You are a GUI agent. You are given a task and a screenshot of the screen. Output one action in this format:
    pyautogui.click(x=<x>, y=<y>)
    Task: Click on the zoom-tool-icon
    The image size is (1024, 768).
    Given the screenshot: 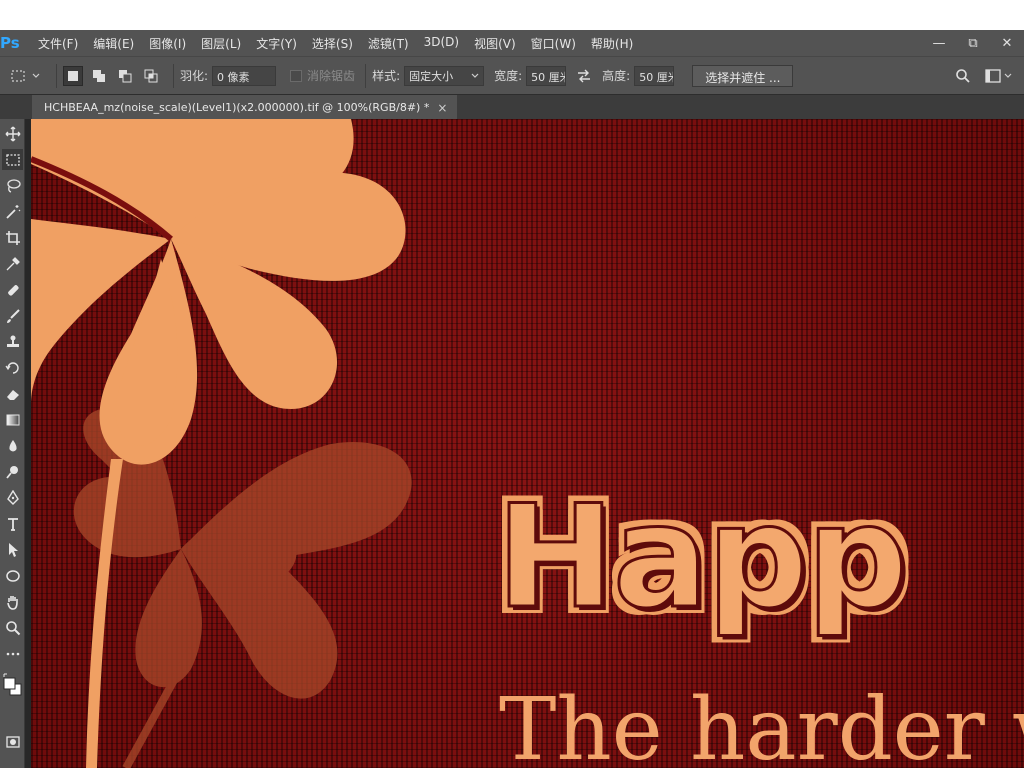 What is the action you would take?
    pyautogui.click(x=12, y=627)
    